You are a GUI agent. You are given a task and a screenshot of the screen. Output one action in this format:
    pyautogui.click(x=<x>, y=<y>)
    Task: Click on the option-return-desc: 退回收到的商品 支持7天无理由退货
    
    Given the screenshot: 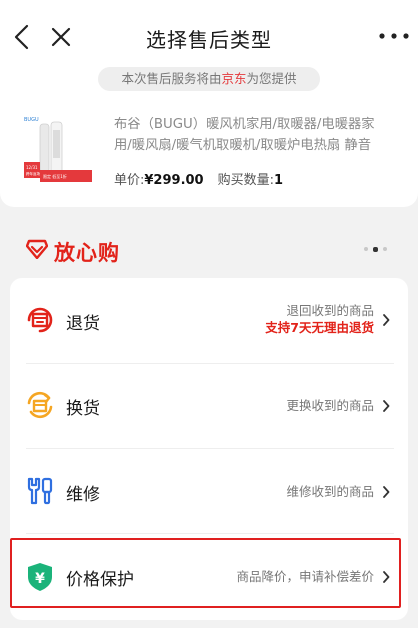 What is the action you would take?
    pyautogui.click(x=319, y=319)
    